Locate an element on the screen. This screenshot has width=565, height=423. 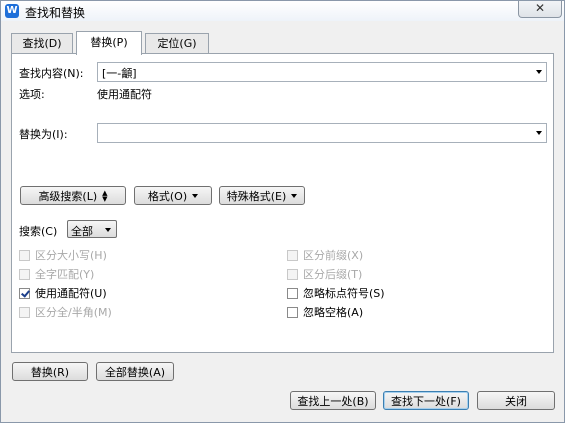
find-input: [一-龥] is located at coordinates (322, 72).